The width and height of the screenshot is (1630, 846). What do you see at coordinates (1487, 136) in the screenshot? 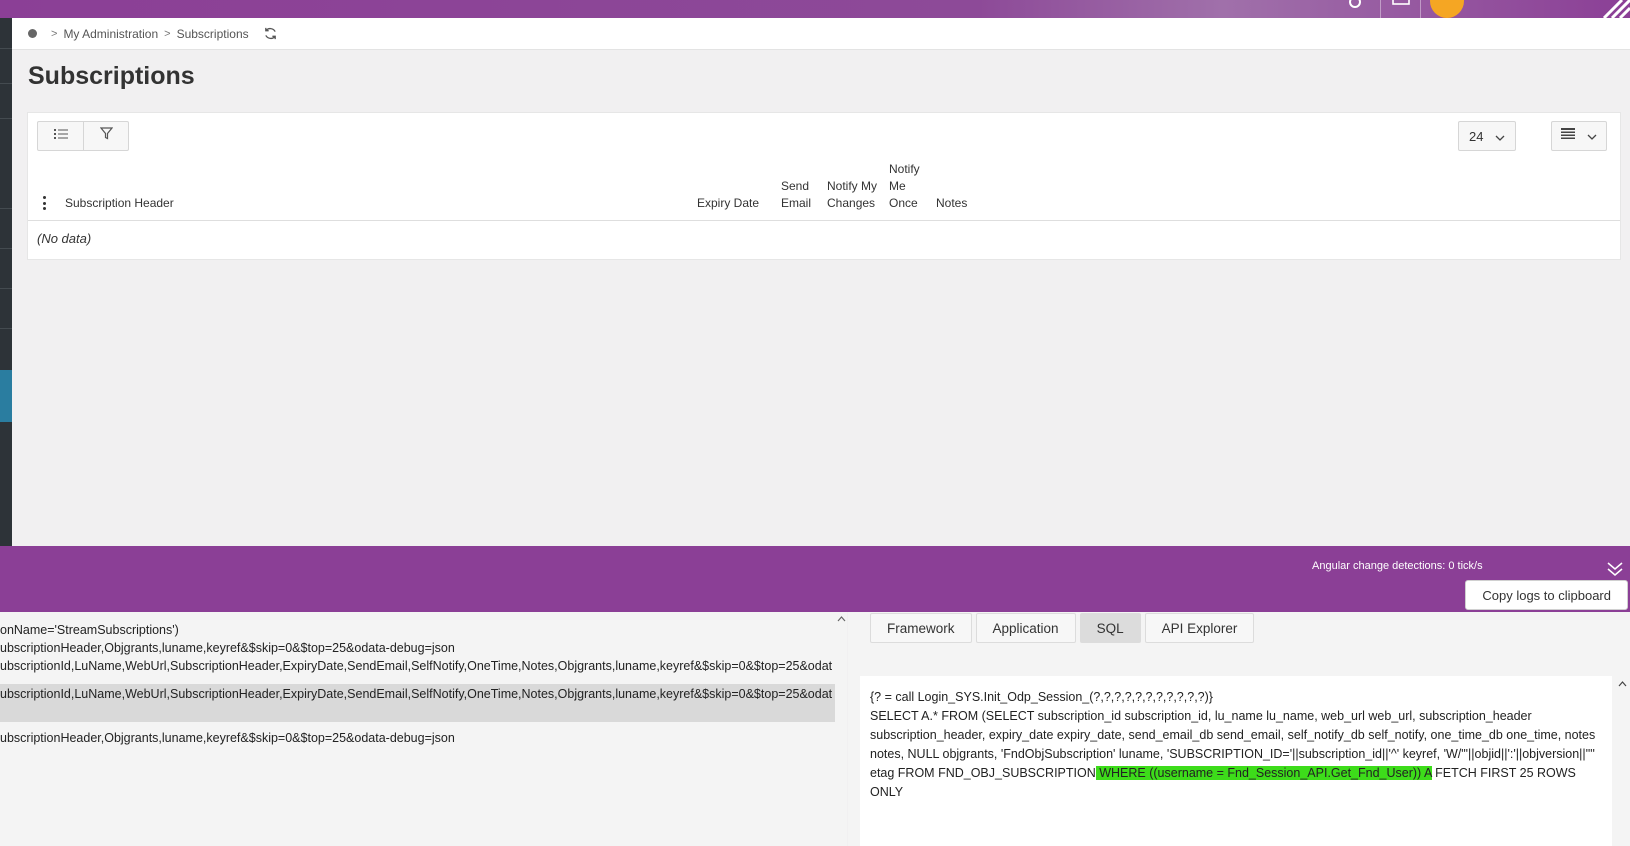
I see `page-size-select: 24` at bounding box center [1487, 136].